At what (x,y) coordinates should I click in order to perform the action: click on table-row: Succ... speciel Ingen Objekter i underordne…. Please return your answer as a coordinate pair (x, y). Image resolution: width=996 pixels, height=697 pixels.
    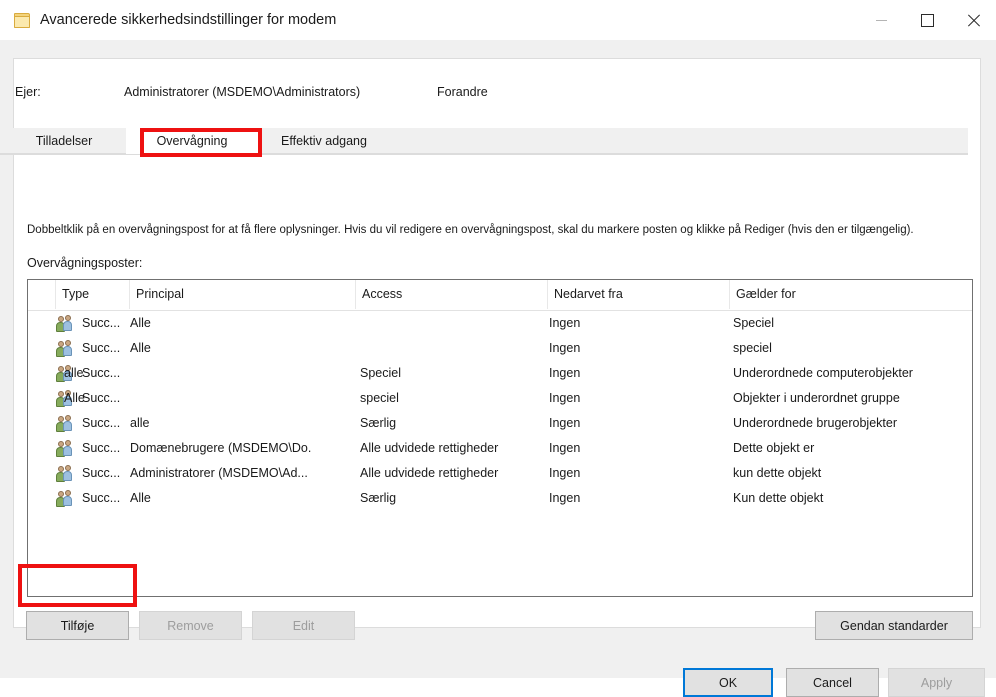
    Looking at the image, I should click on (500, 398).